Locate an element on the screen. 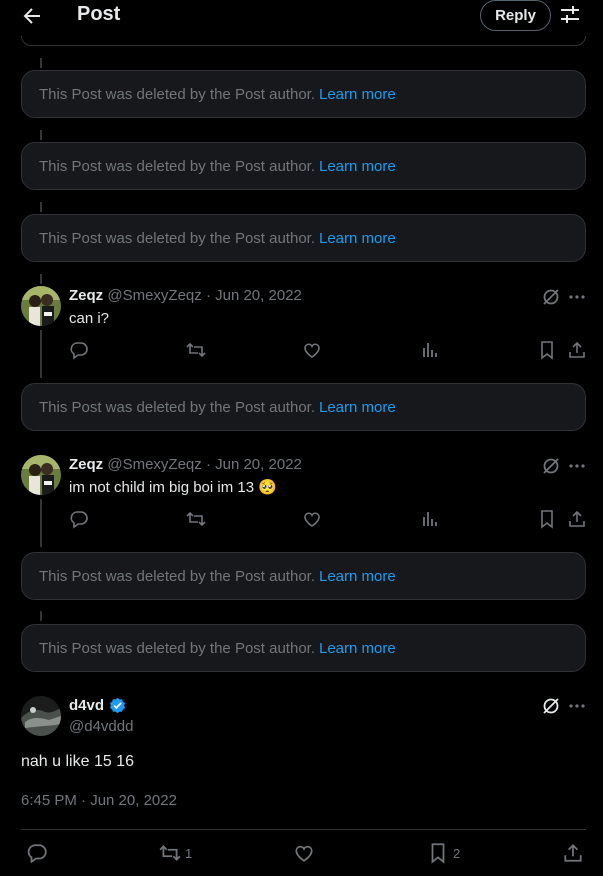 The image size is (603, 876). repost-count: 1 is located at coordinates (189, 853).